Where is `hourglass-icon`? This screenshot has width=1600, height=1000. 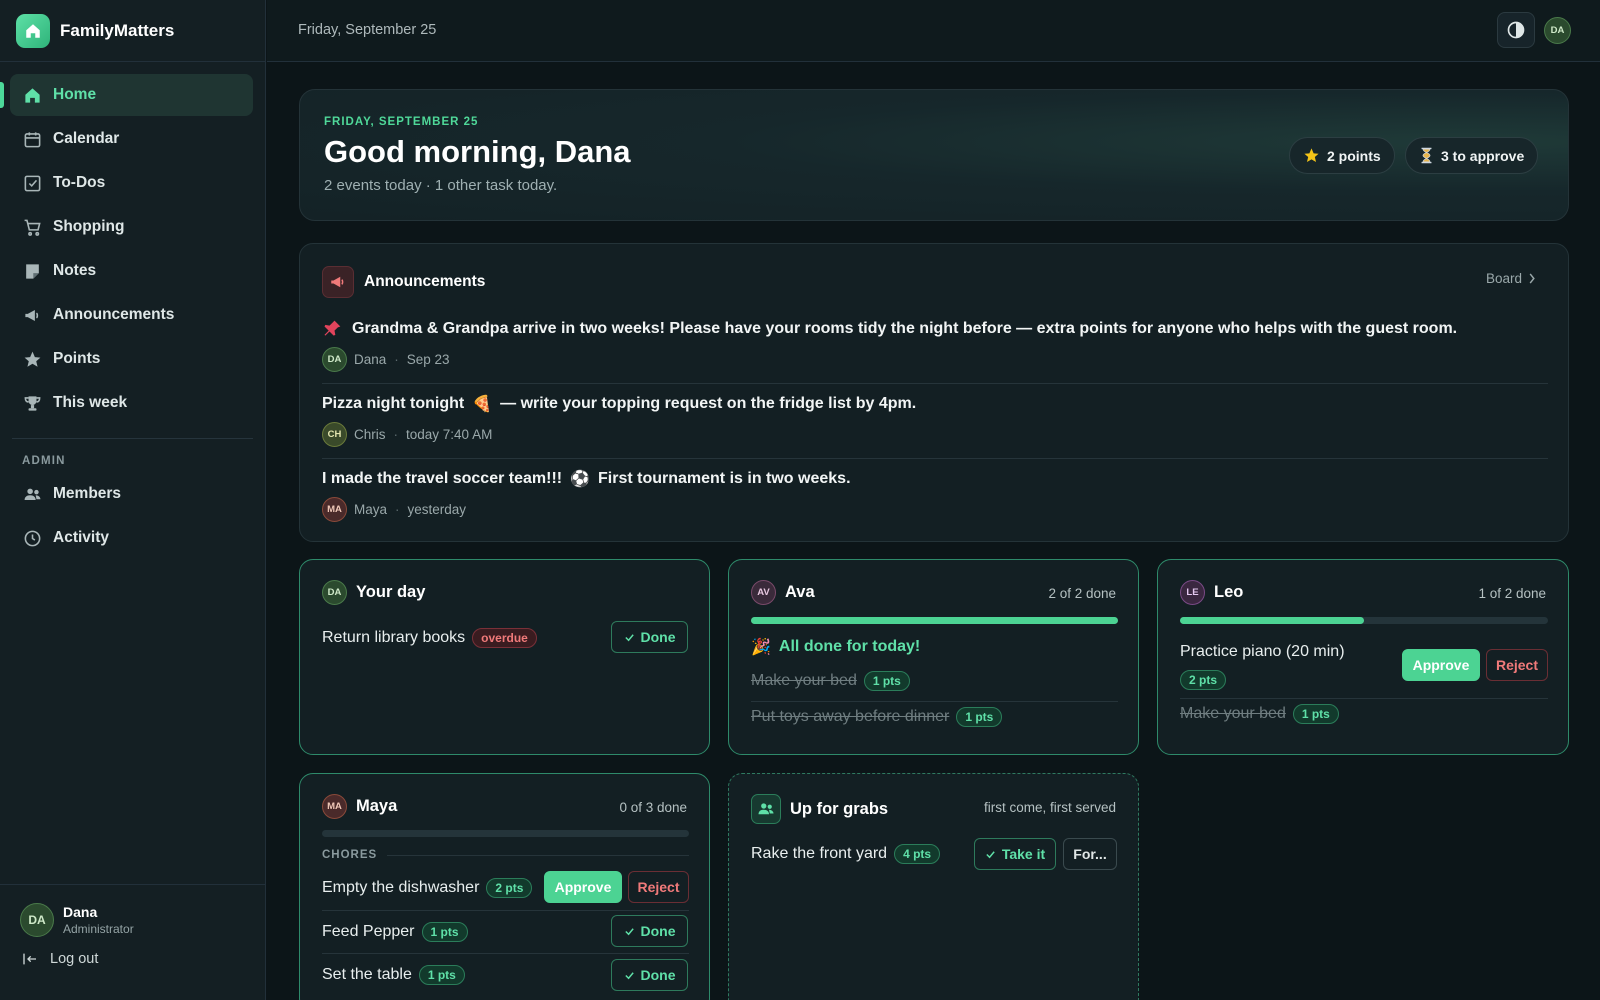
hourglass-icon is located at coordinates (1426, 155).